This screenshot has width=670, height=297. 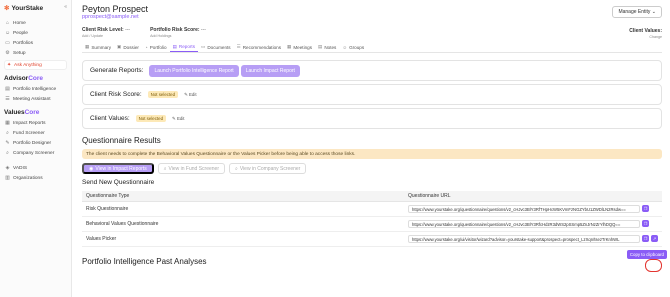 I want to click on eye-icon: ◉, so click(x=91, y=168).